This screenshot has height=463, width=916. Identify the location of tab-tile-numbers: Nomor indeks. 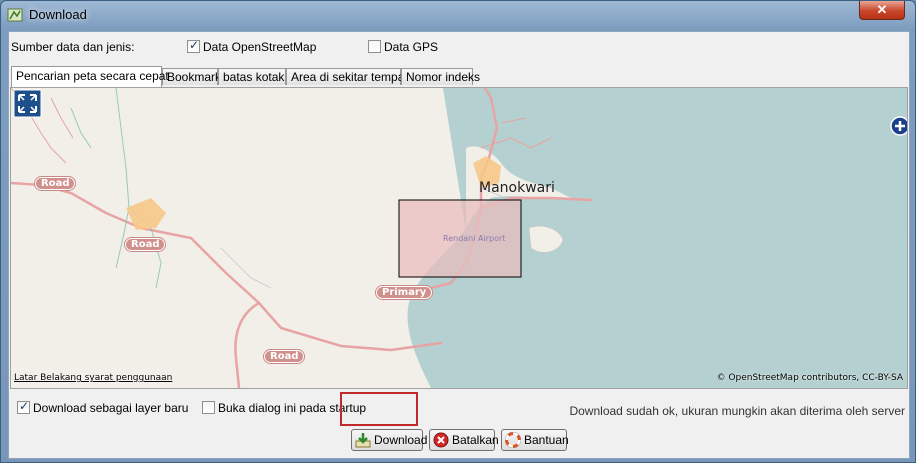
(440, 76).